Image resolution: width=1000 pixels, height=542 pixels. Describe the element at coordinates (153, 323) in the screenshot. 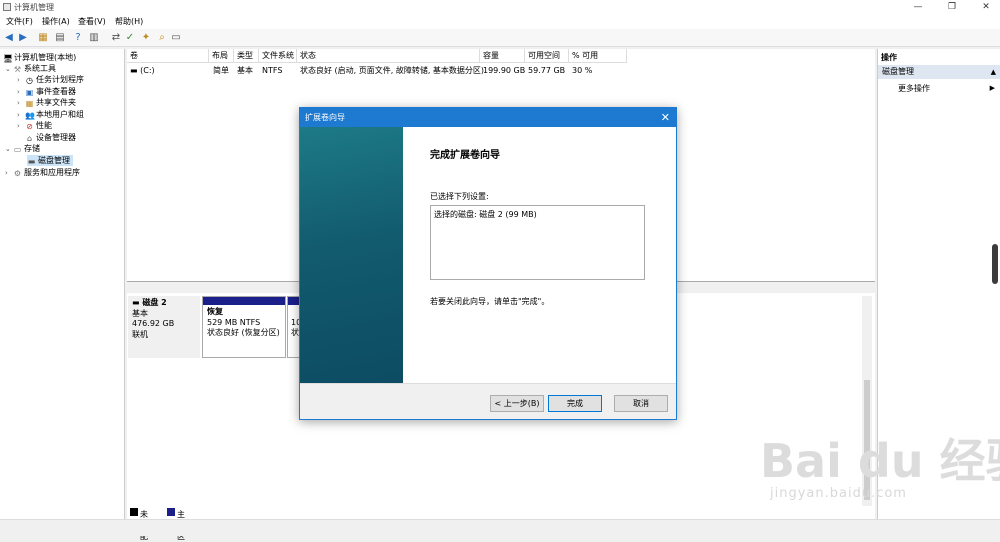

I see `disk-size: 476.92 GB` at that location.